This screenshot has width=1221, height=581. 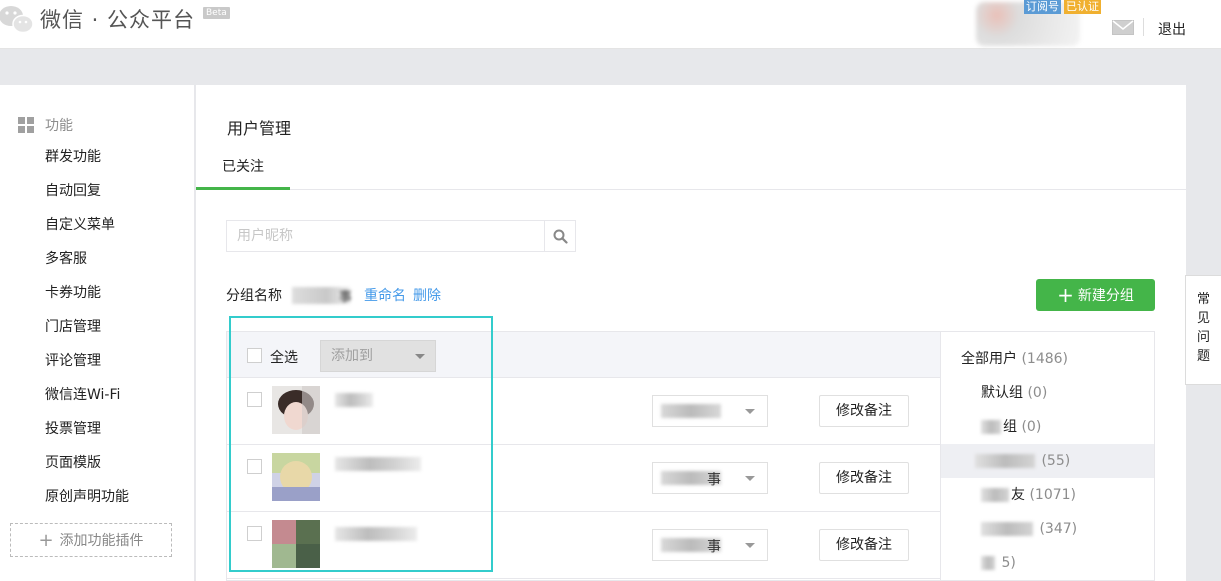 I want to click on group-item: 5), so click(x=1047, y=563).